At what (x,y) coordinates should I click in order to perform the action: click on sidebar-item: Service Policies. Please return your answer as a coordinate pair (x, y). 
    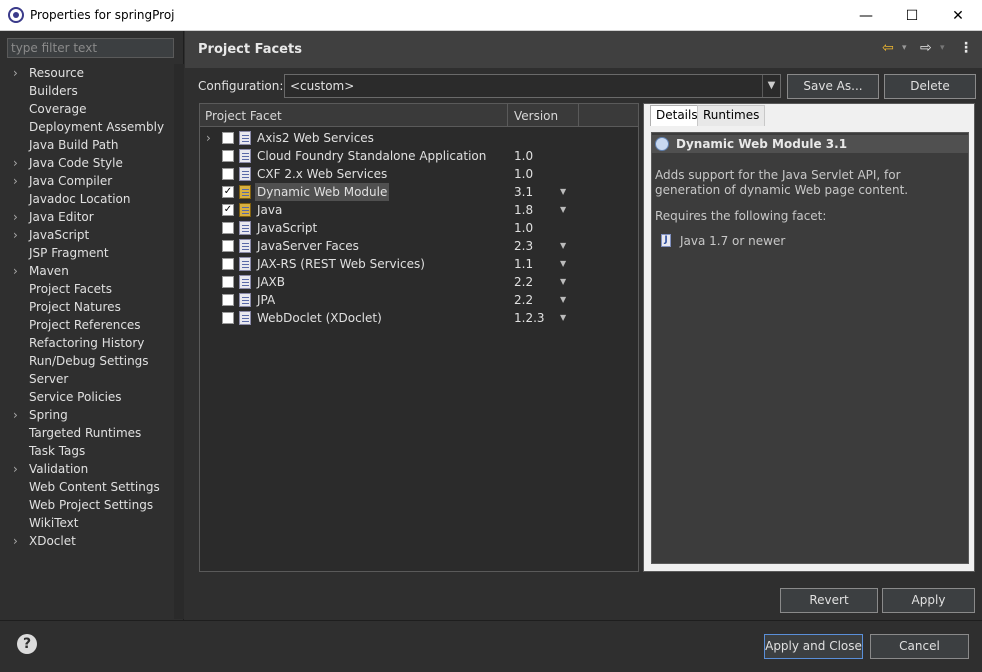
    Looking at the image, I should click on (87, 397).